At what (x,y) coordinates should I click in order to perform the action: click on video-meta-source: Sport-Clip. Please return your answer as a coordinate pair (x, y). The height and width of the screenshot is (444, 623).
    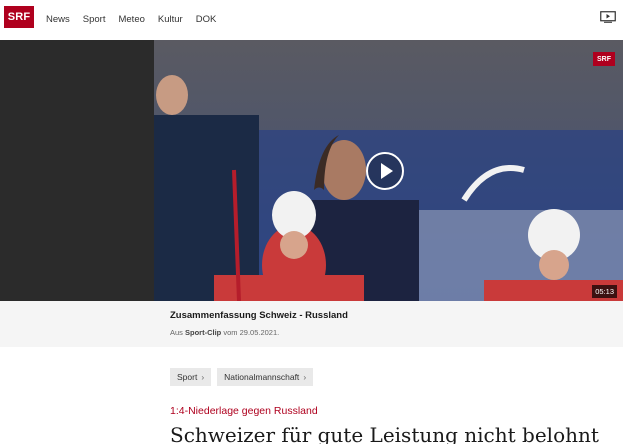
    Looking at the image, I should click on (203, 332).